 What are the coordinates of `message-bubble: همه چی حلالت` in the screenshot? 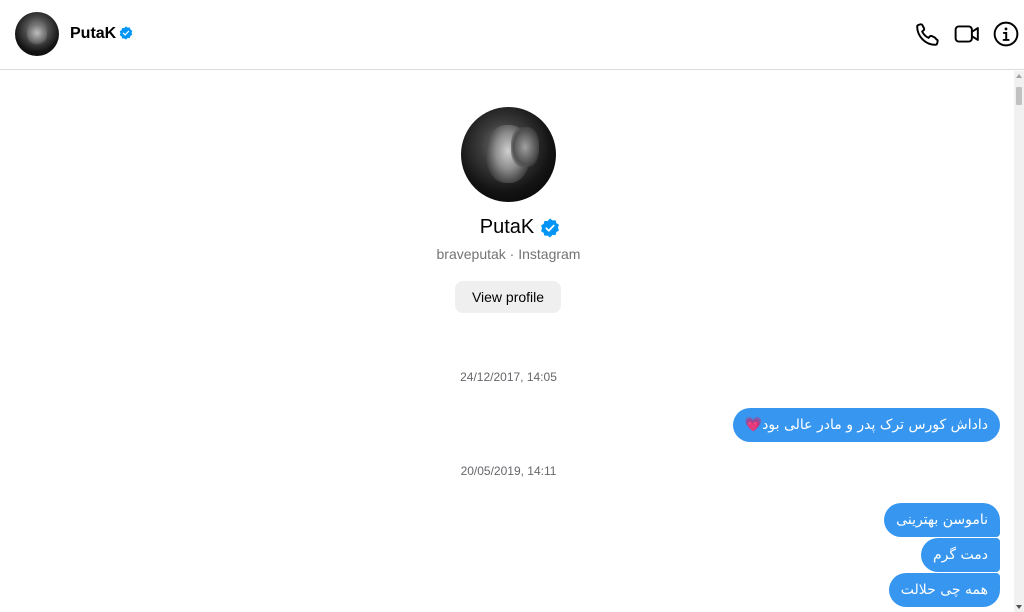 It's located at (944, 590).